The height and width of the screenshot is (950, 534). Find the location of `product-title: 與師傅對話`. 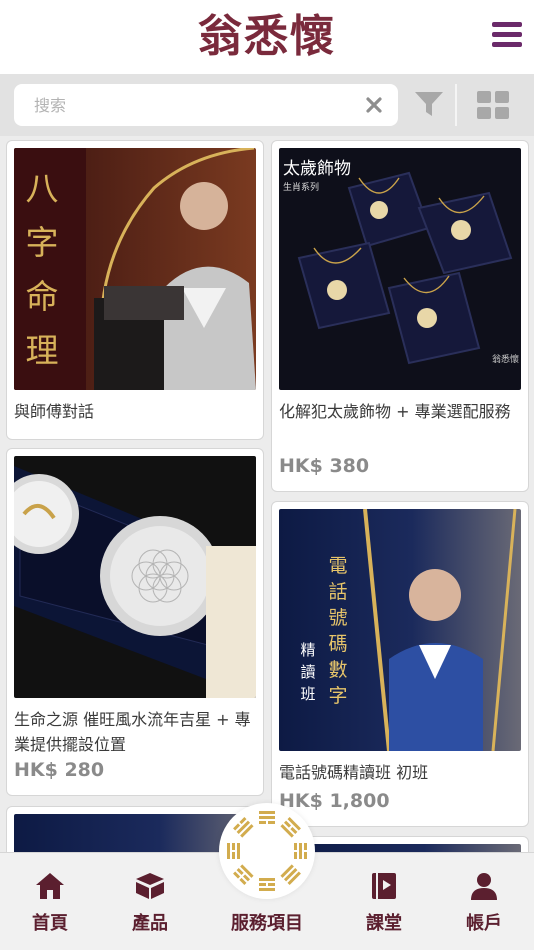

product-title: 與師傅對話 is located at coordinates (54, 411).